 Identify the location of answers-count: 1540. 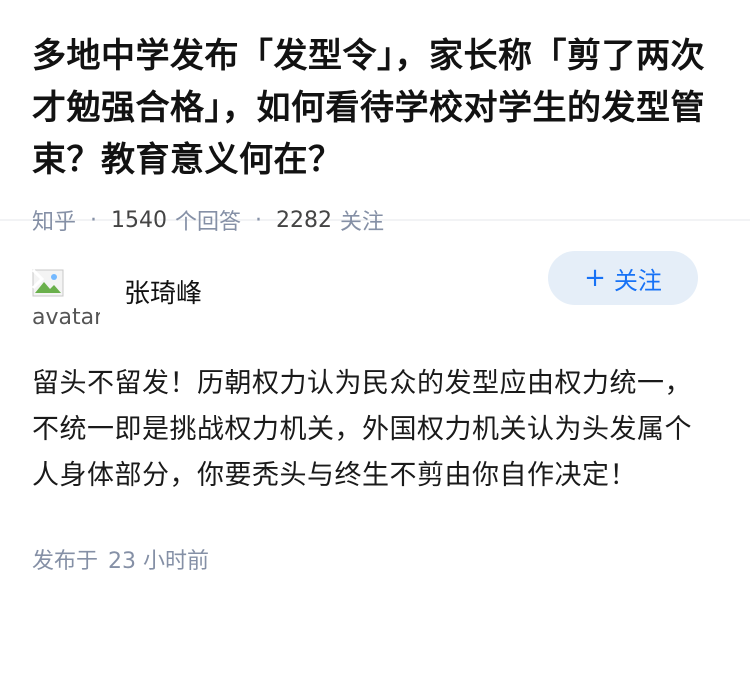
(139, 220).